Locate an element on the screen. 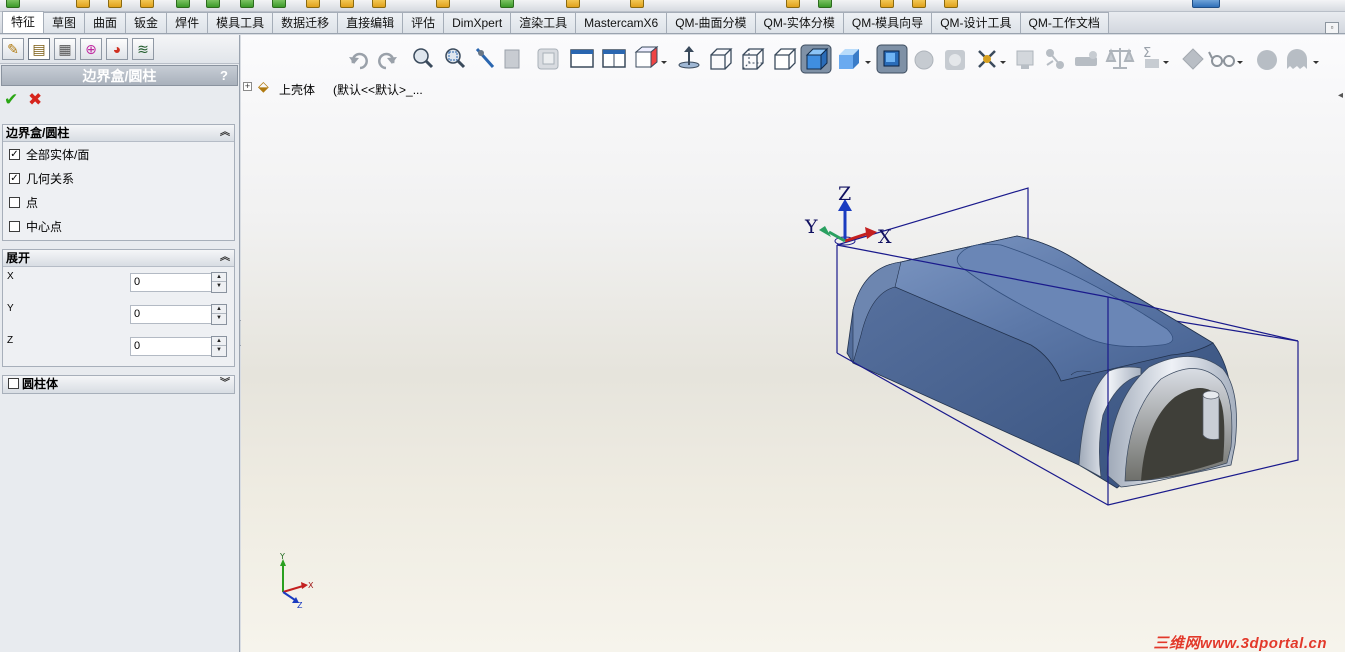 The width and height of the screenshot is (1345, 652). tab-weldments: 焊件 is located at coordinates (188, 22).